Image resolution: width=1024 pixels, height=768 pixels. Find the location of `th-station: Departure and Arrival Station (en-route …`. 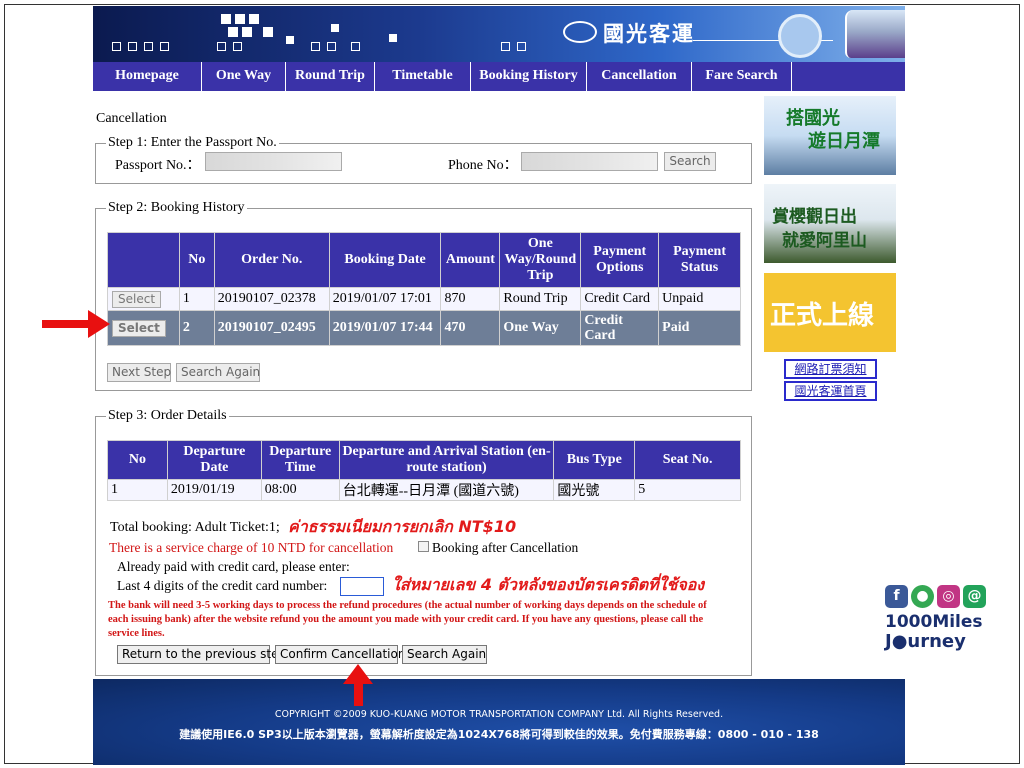

th-station: Departure and Arrival Station (en-route … is located at coordinates (446, 460).